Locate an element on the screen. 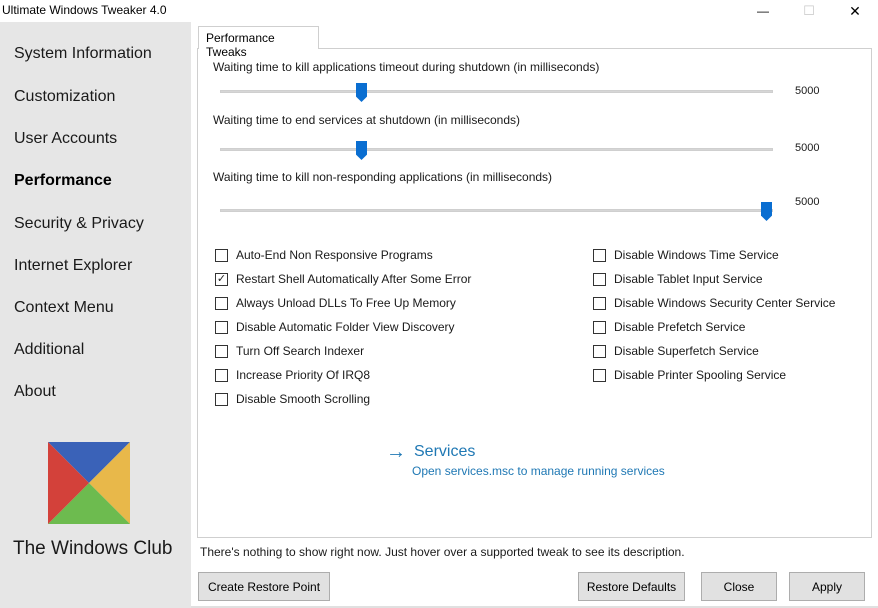 The image size is (878, 608). checkbox-label: Disable Prefetch Service is located at coordinates (680, 327).